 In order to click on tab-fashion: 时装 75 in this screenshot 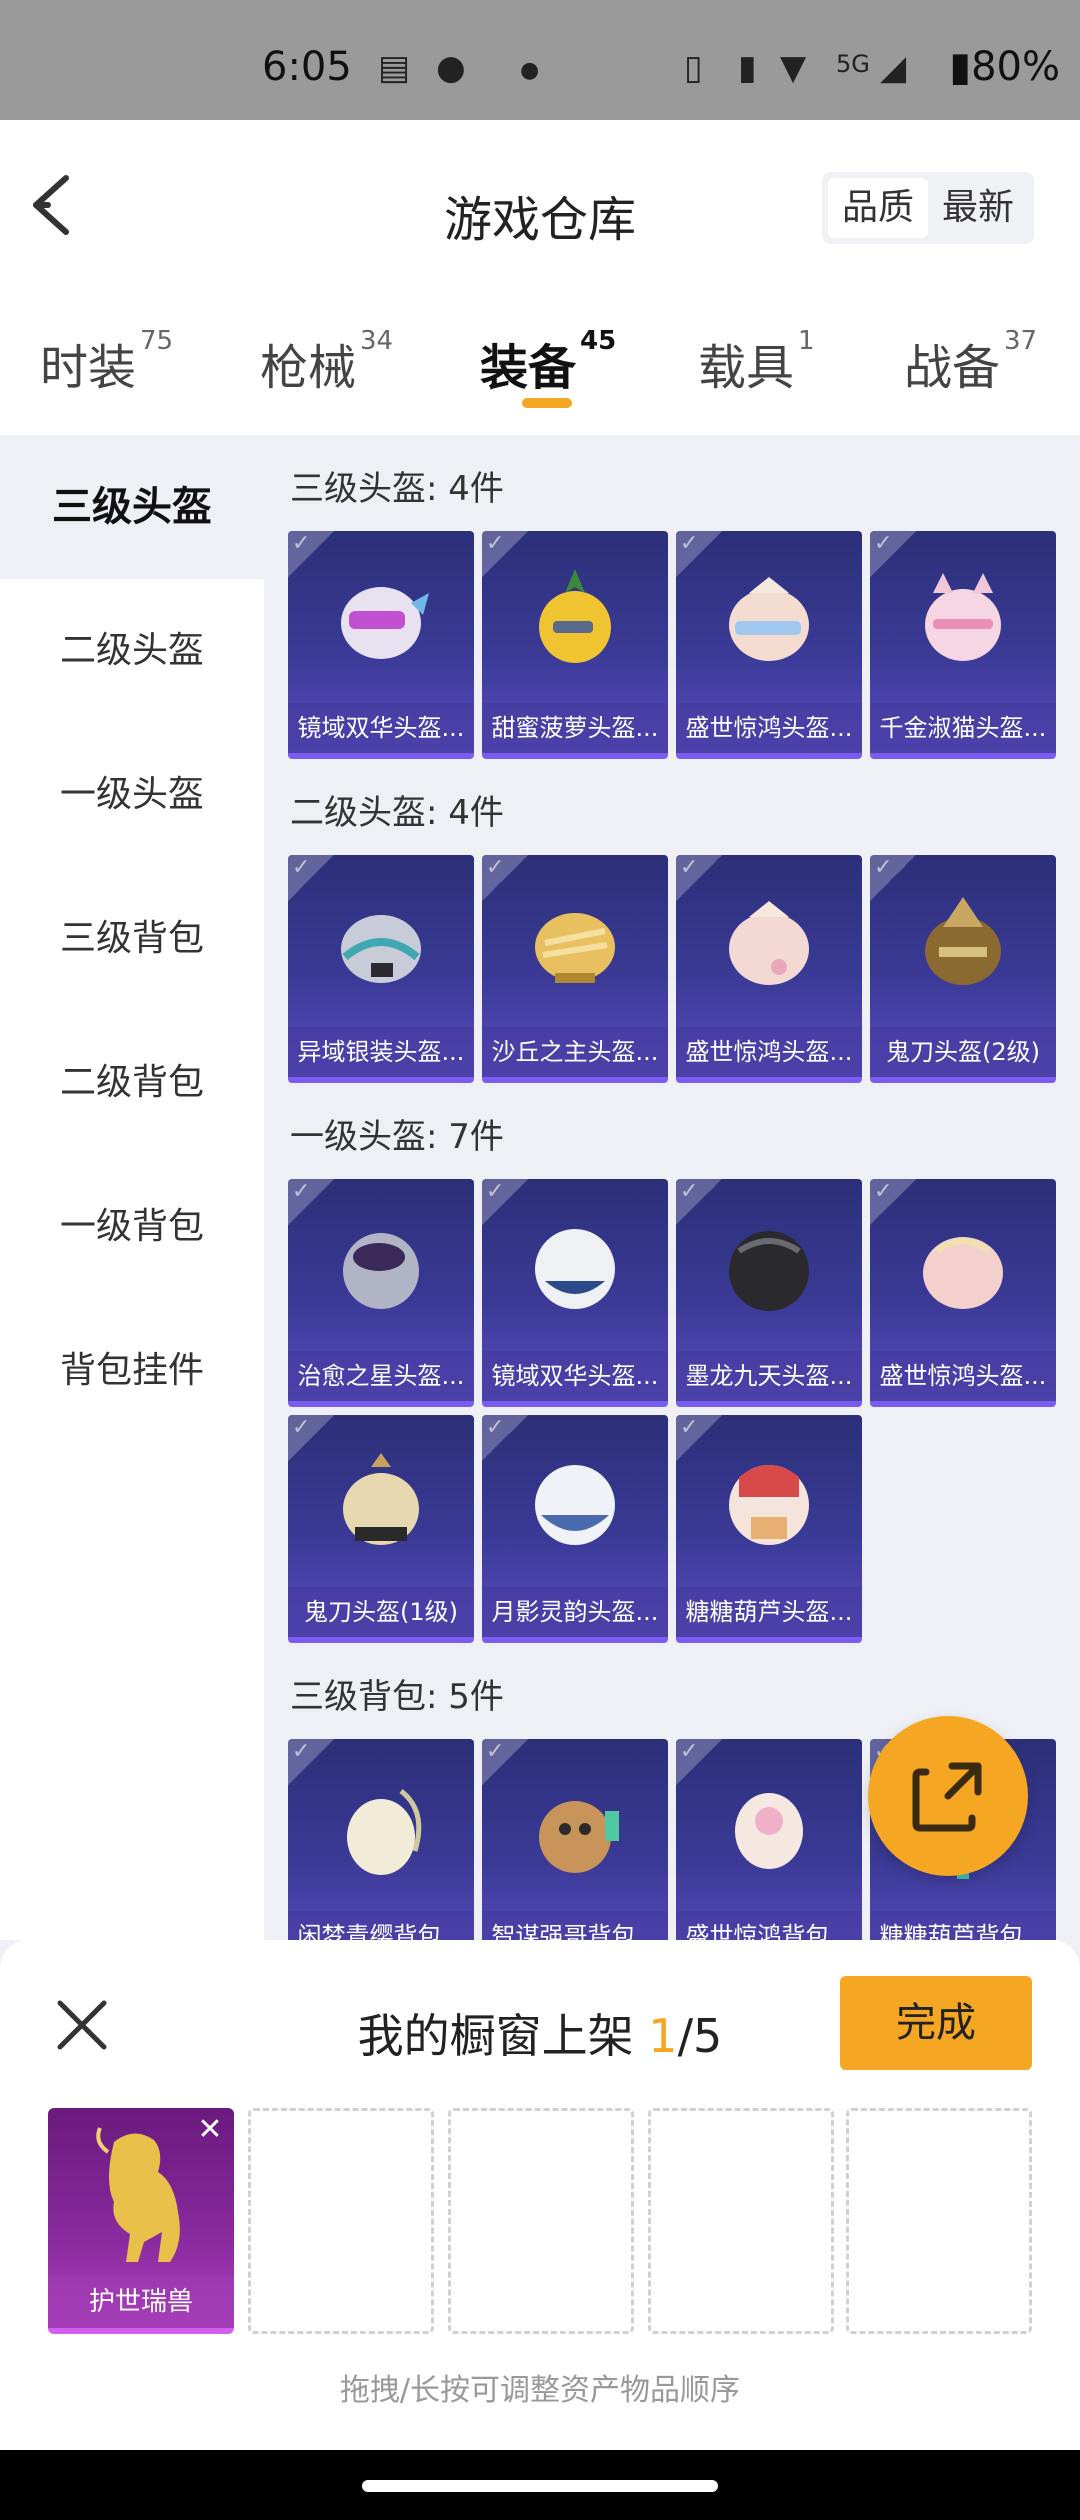, I will do `click(107, 362)`.